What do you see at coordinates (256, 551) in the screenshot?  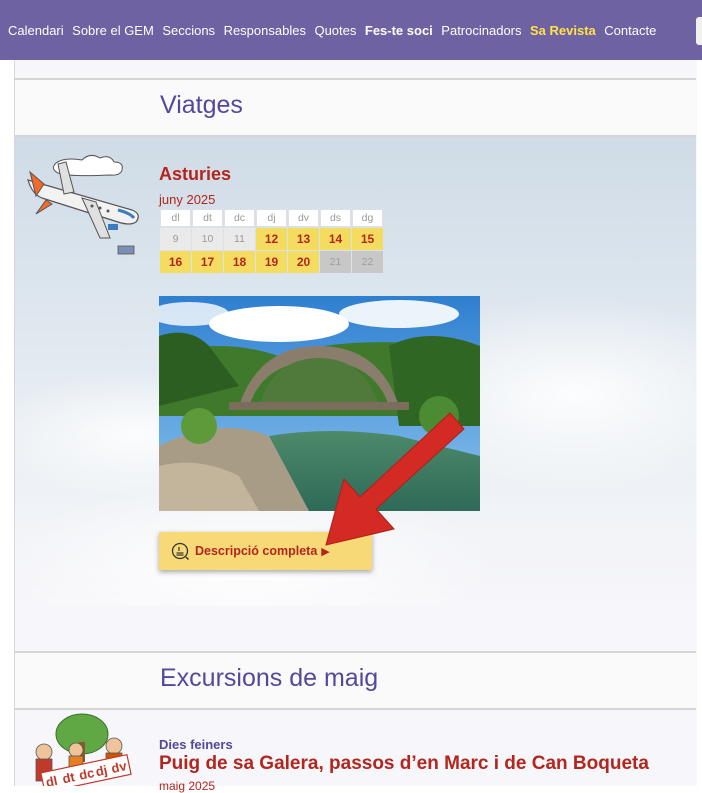 I see `full-description-label: Descripció completa` at bounding box center [256, 551].